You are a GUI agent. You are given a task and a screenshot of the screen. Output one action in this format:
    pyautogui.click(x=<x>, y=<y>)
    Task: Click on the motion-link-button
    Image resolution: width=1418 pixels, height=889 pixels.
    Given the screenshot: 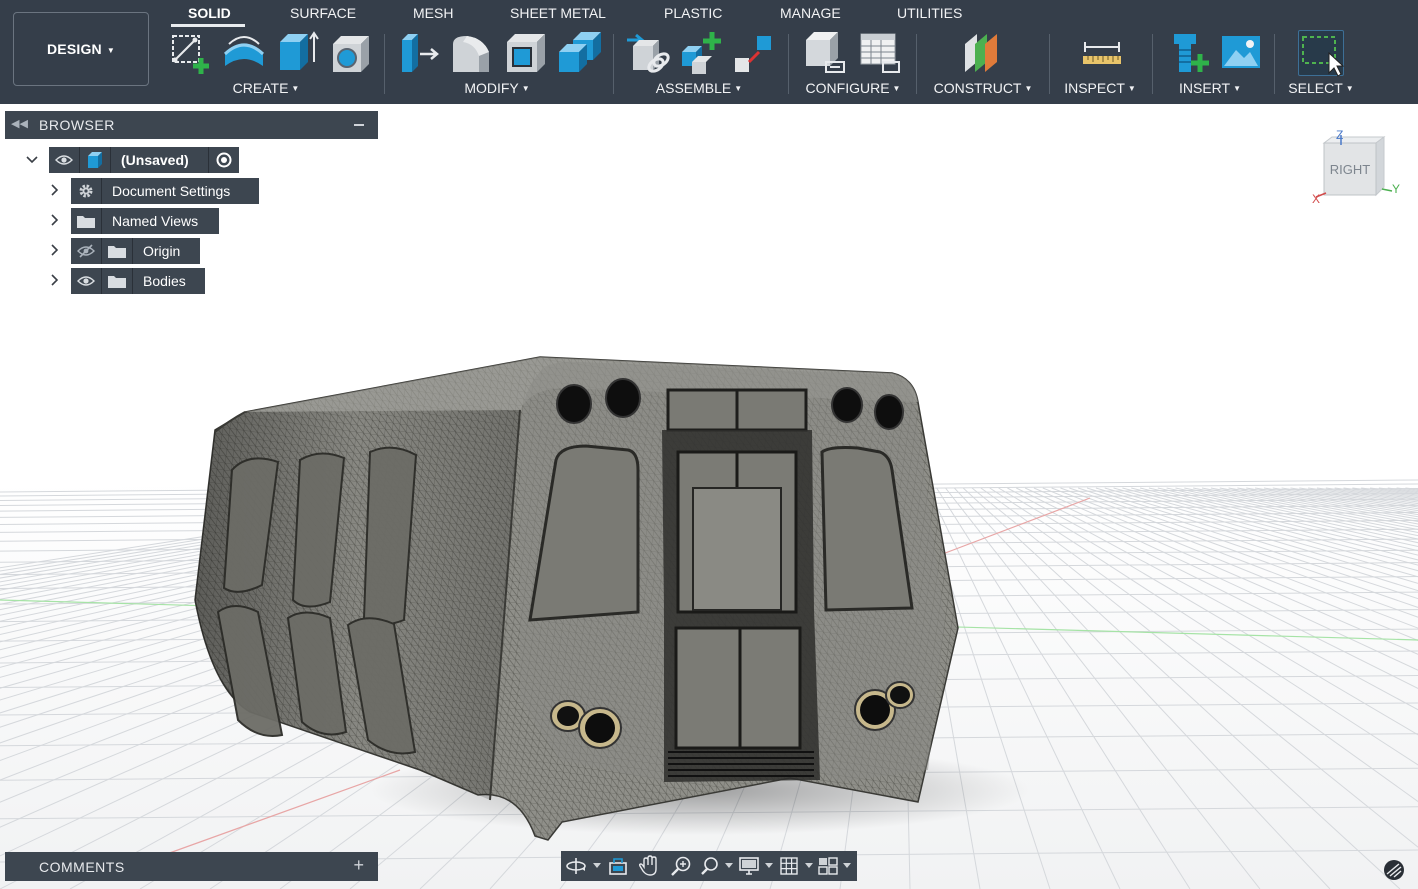 What is the action you would take?
    pyautogui.click(x=754, y=53)
    